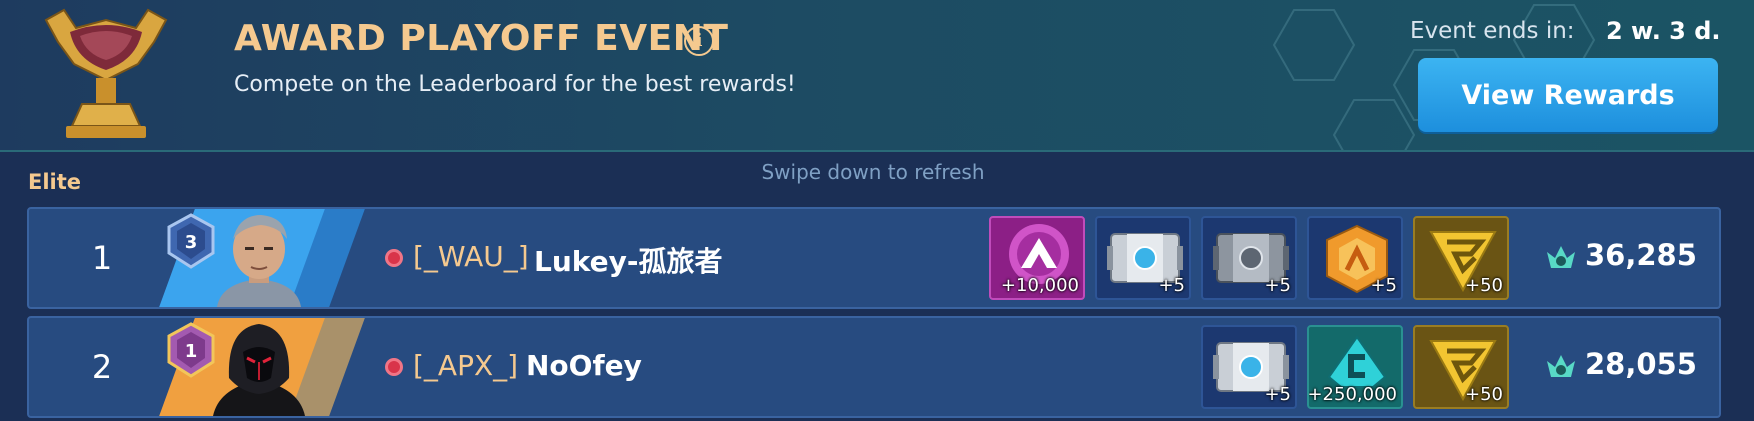 This screenshot has height=421, width=1754. What do you see at coordinates (465, 365) in the screenshot?
I see `alliance-tag: [_APX_]` at bounding box center [465, 365].